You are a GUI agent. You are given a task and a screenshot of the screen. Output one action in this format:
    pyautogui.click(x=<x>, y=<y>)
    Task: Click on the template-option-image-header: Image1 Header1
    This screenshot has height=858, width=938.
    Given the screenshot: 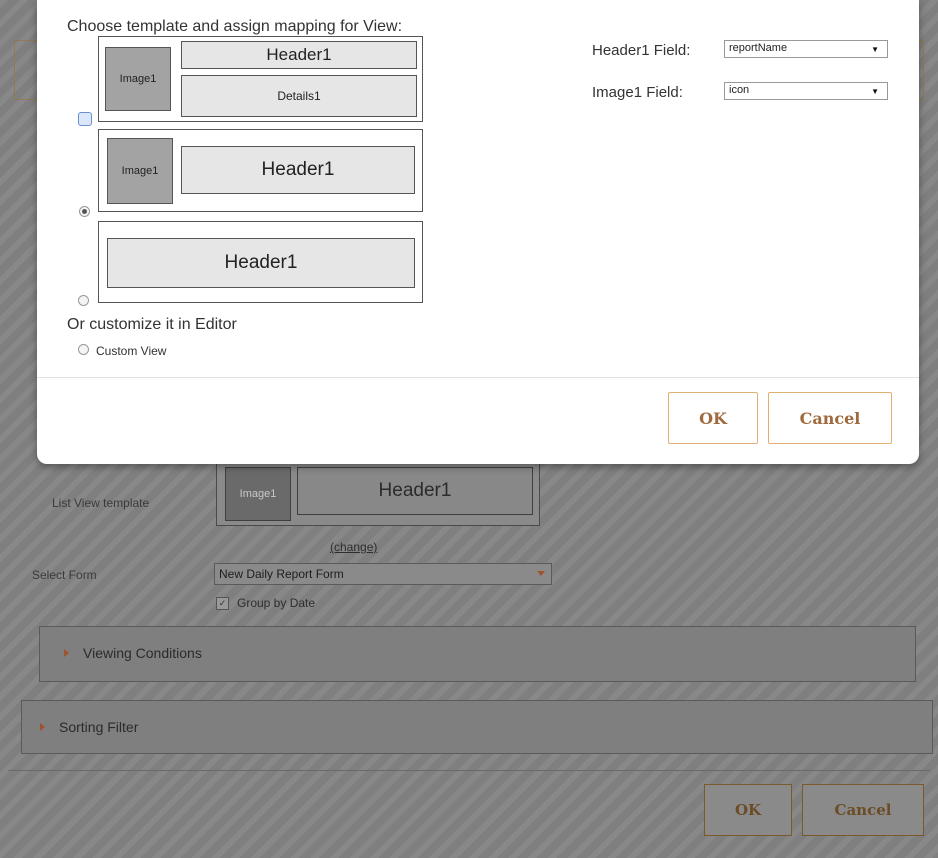 What is the action you would take?
    pyautogui.click(x=260, y=170)
    